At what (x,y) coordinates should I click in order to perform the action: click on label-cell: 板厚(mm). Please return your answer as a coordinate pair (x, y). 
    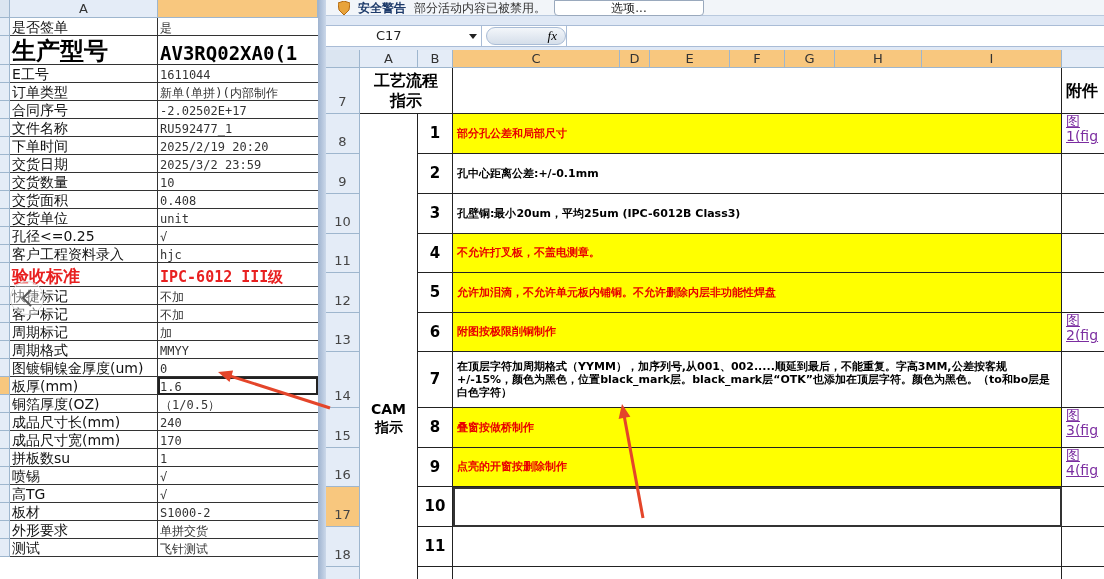
    Looking at the image, I should click on (84, 386).